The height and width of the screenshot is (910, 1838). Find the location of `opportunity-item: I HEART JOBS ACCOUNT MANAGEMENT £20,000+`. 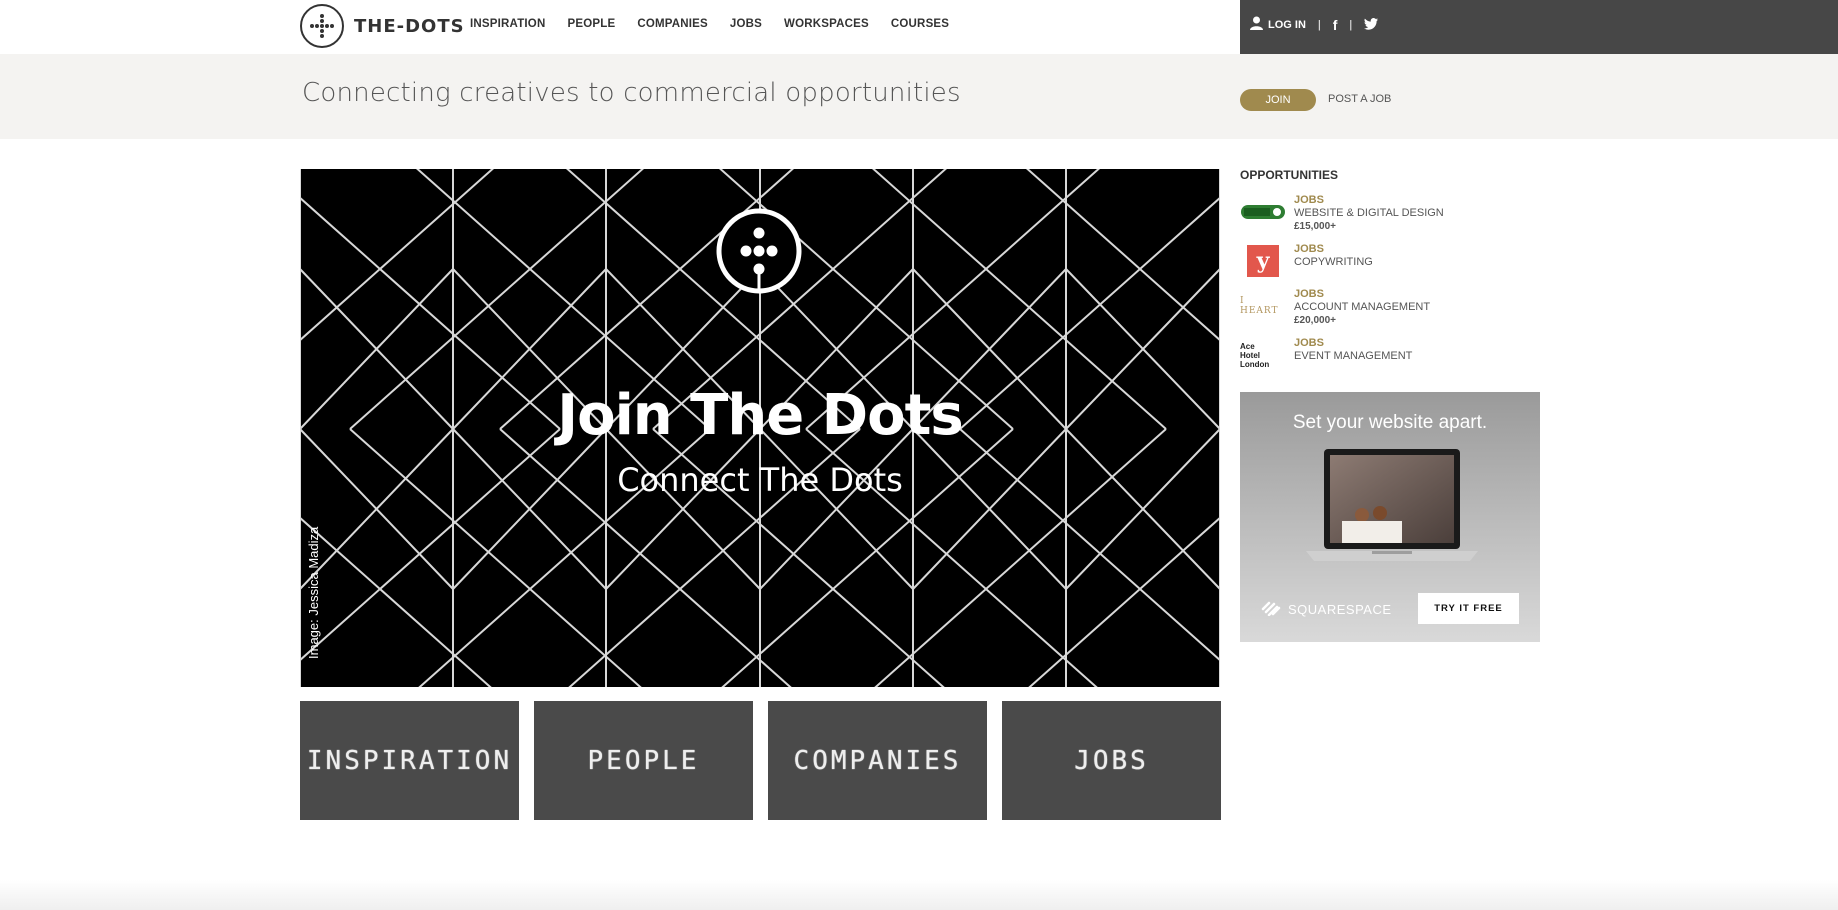

opportunity-item: I HEART JOBS ACCOUNT MANAGEMENT £20,000+ is located at coordinates (1335, 307).